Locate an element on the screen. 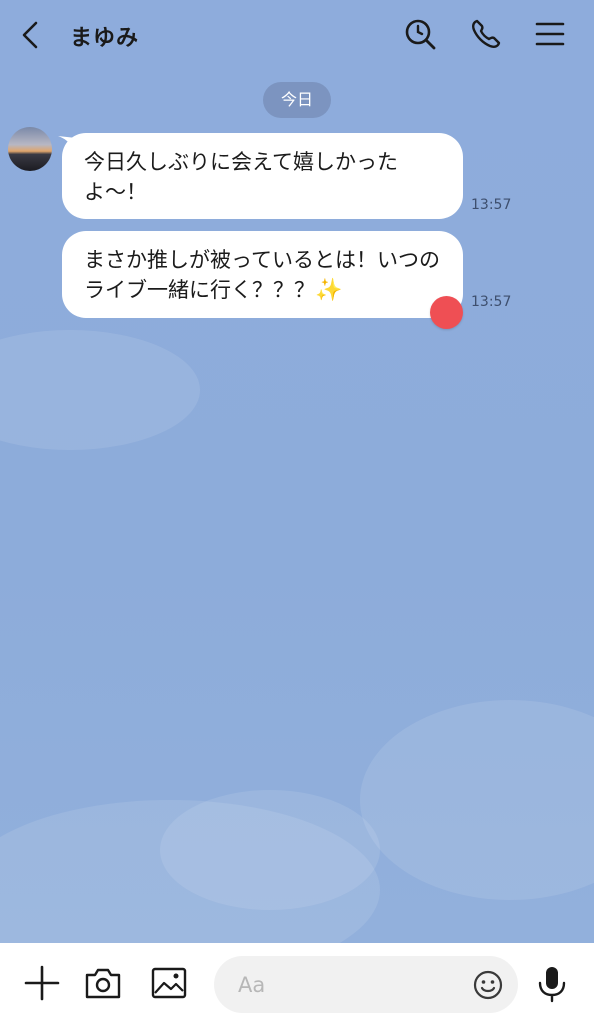 This screenshot has height=1024, width=594. message-input is located at coordinates (348, 985).